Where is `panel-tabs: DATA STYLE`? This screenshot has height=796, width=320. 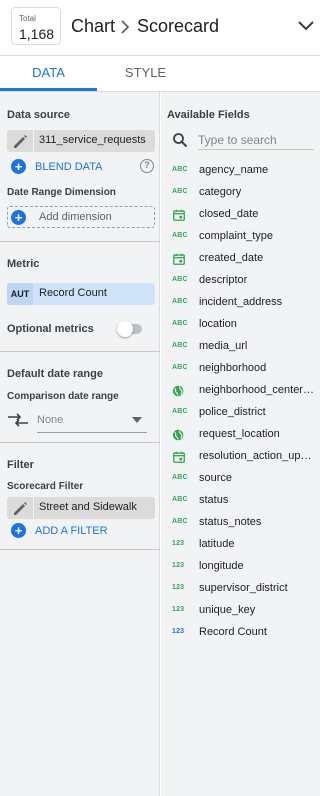 panel-tabs: DATA STYLE is located at coordinates (160, 74).